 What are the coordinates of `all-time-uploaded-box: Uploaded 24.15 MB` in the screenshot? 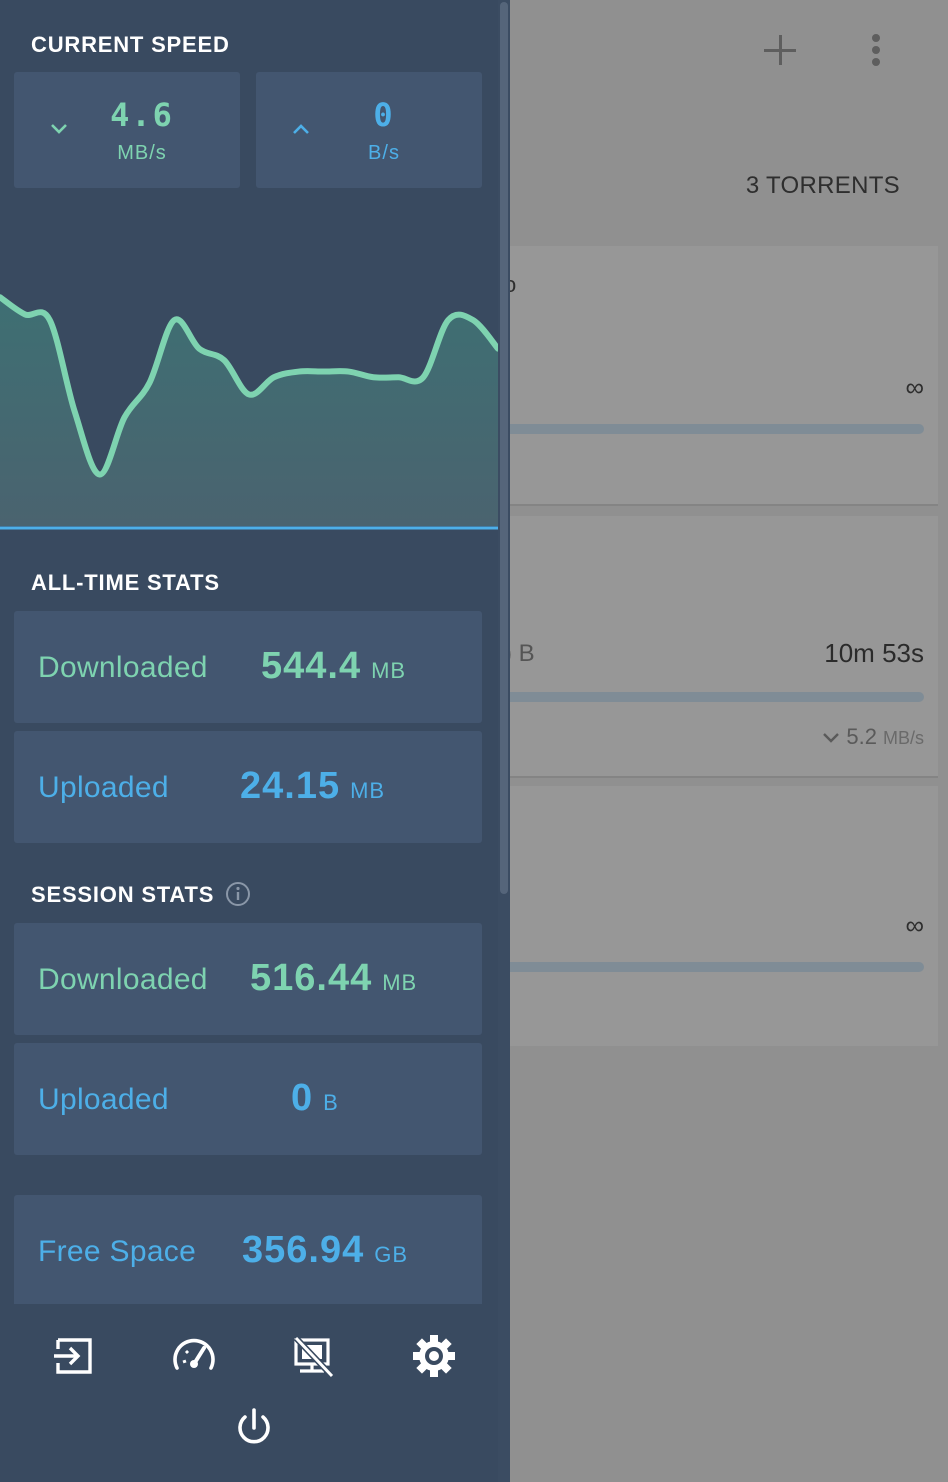 It's located at (248, 787).